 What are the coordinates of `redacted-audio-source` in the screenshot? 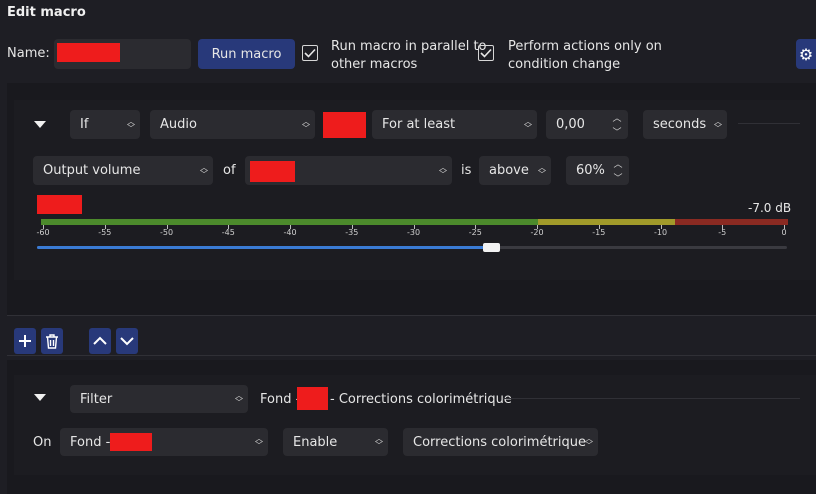 It's located at (272, 171).